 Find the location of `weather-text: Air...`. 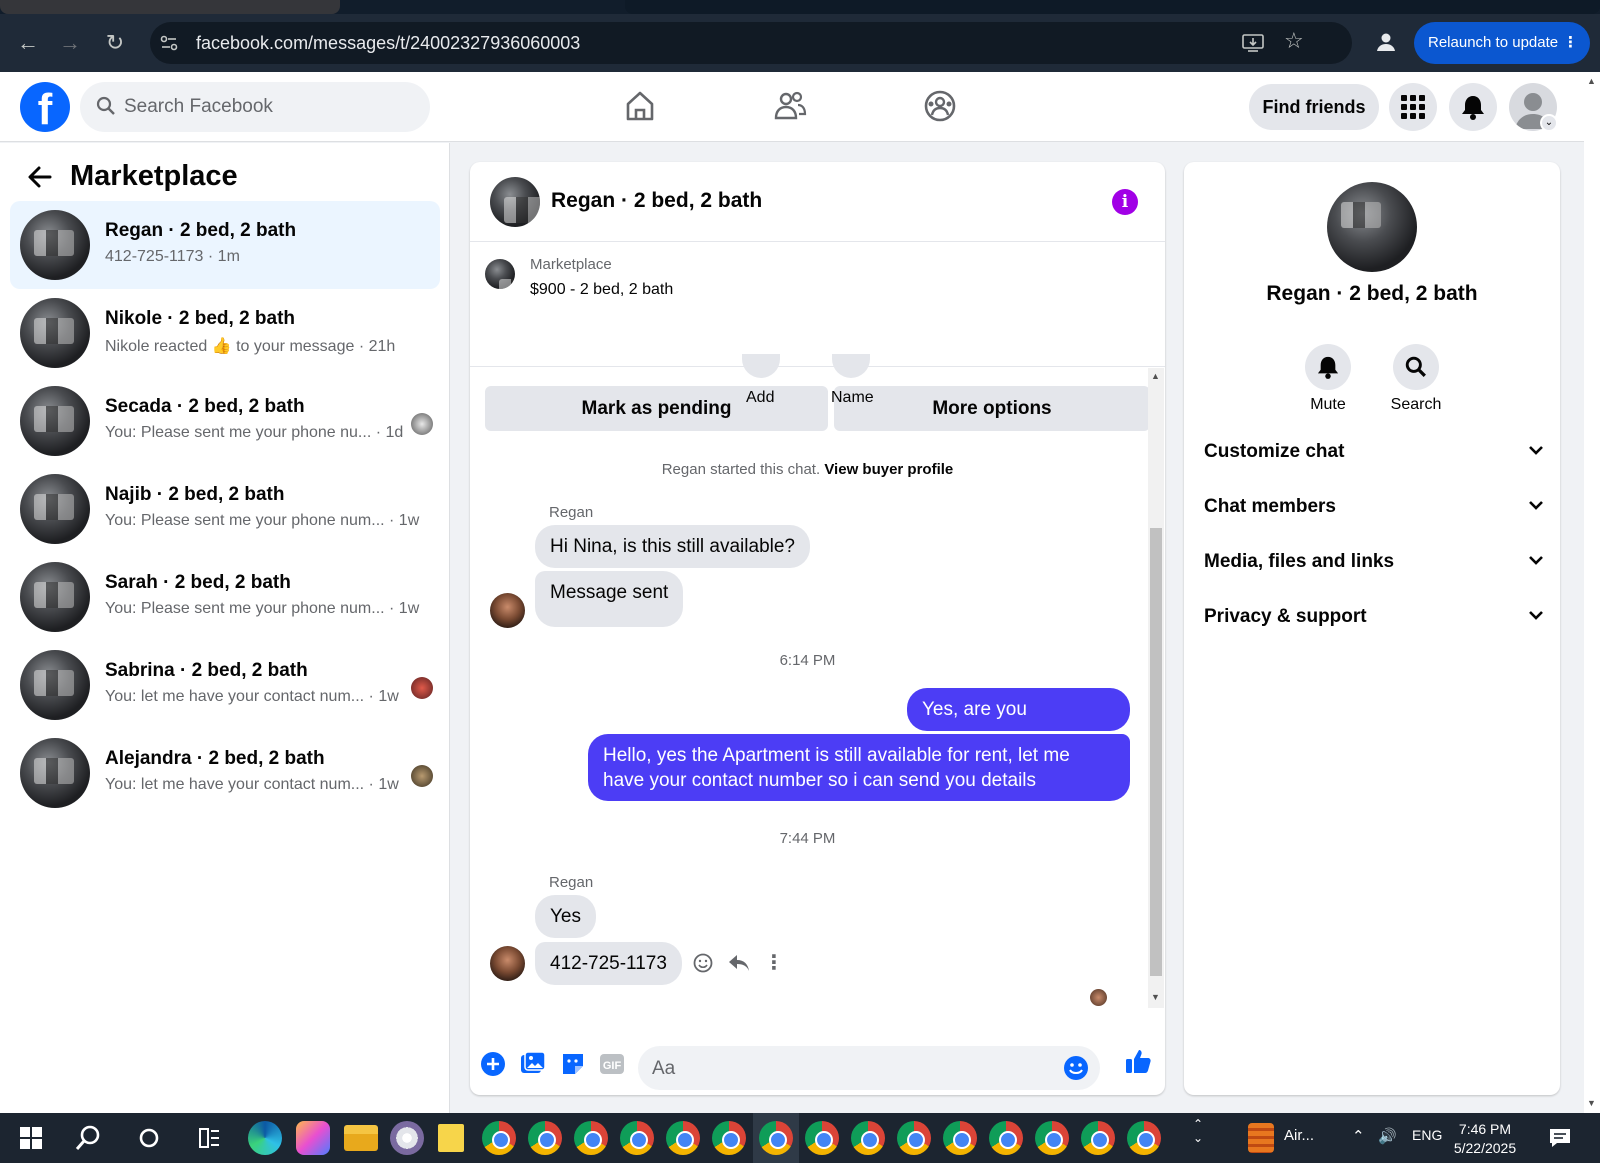

weather-text: Air... is located at coordinates (1299, 1135).